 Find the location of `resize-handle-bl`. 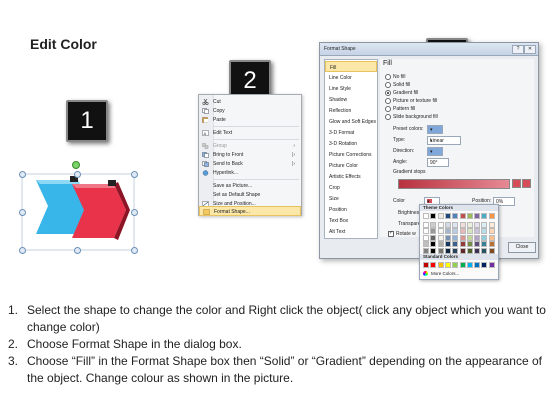

resize-handle-bl is located at coordinates (22, 250).